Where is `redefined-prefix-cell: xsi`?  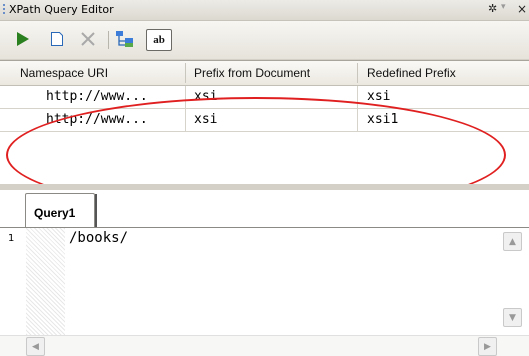
redefined-prefix-cell: xsi is located at coordinates (378, 96).